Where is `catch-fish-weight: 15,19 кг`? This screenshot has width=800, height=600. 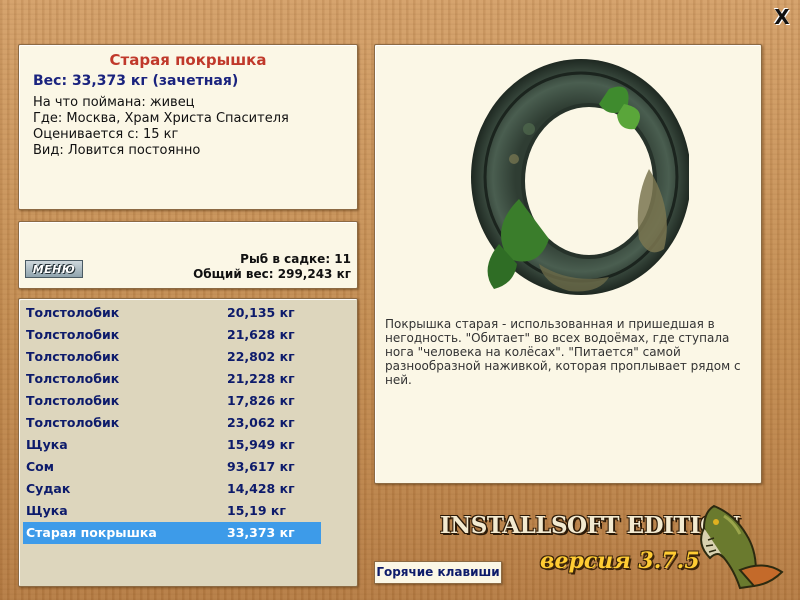 catch-fish-weight: 15,19 кг is located at coordinates (256, 510).